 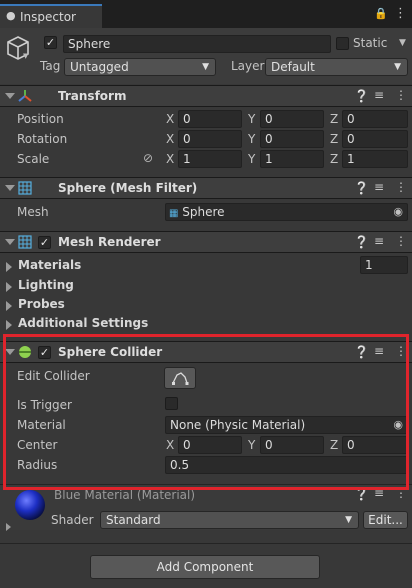 I want to click on transform-title: Transform, so click(x=92, y=96).